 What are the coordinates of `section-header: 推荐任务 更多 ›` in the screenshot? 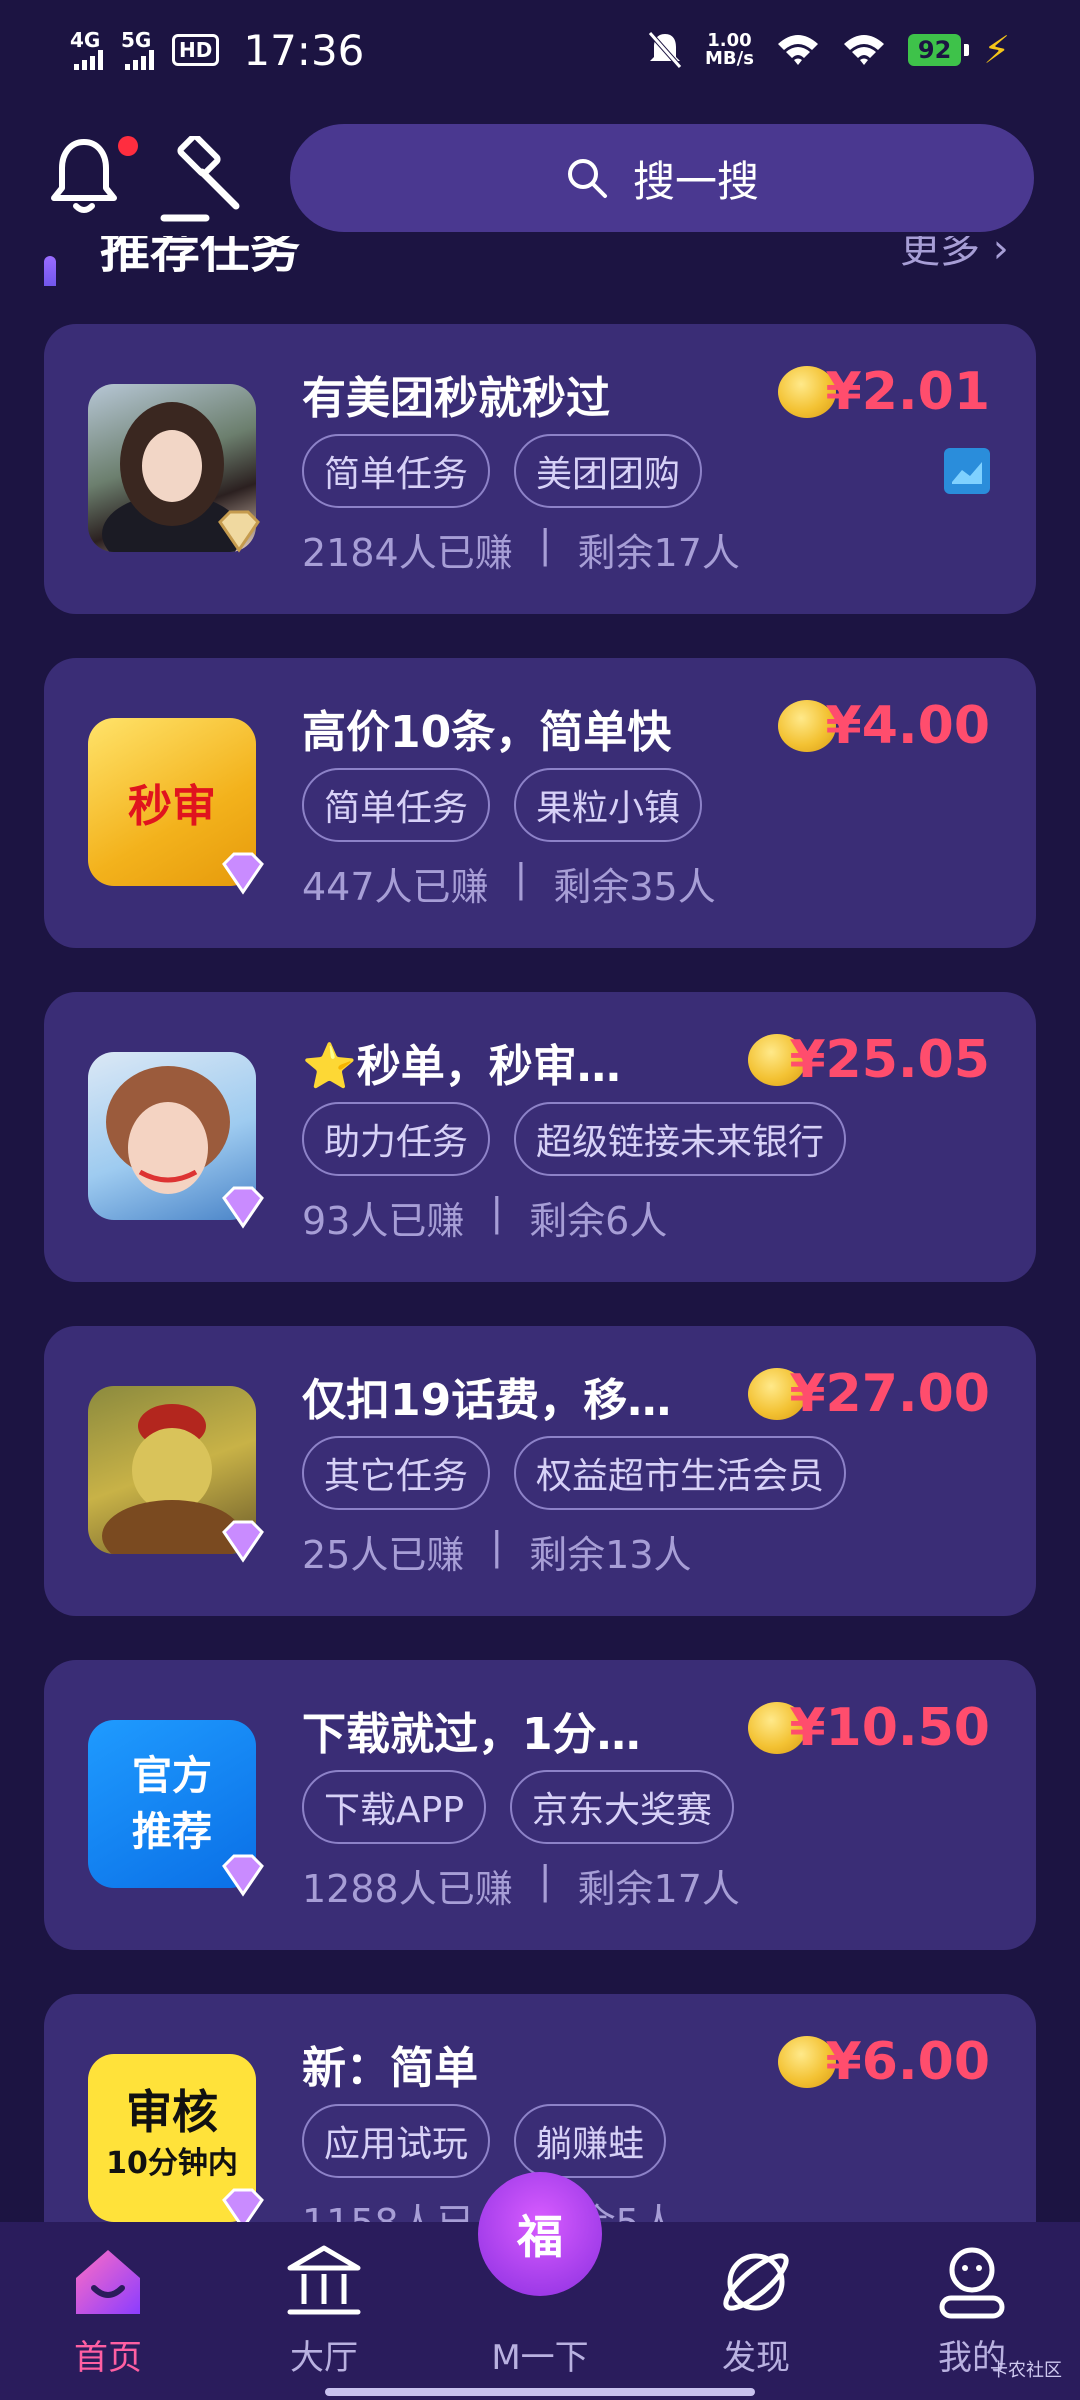 It's located at (540, 261).